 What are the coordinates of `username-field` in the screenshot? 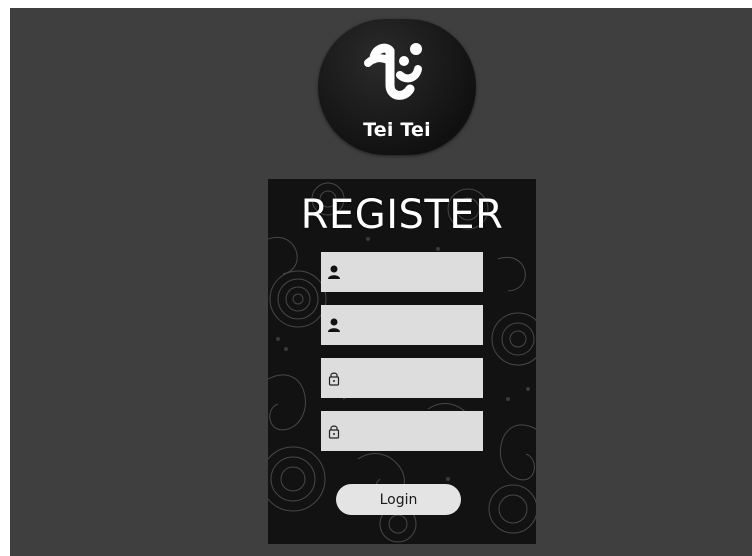 It's located at (402, 272).